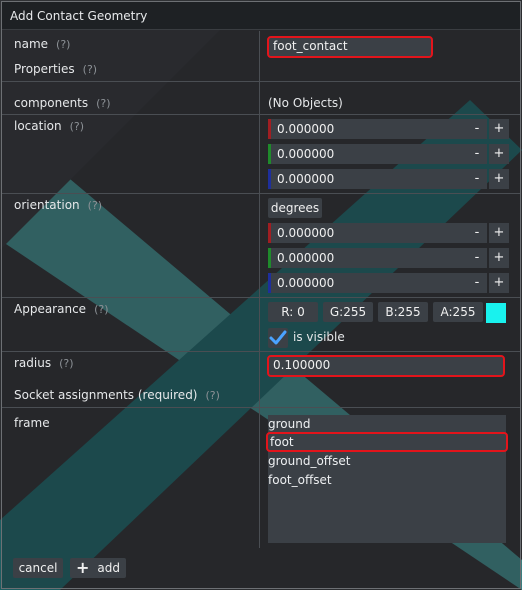 The width and height of the screenshot is (522, 590). Describe the element at coordinates (56, 69) in the screenshot. I see `properties-label: Properties (?)` at that location.